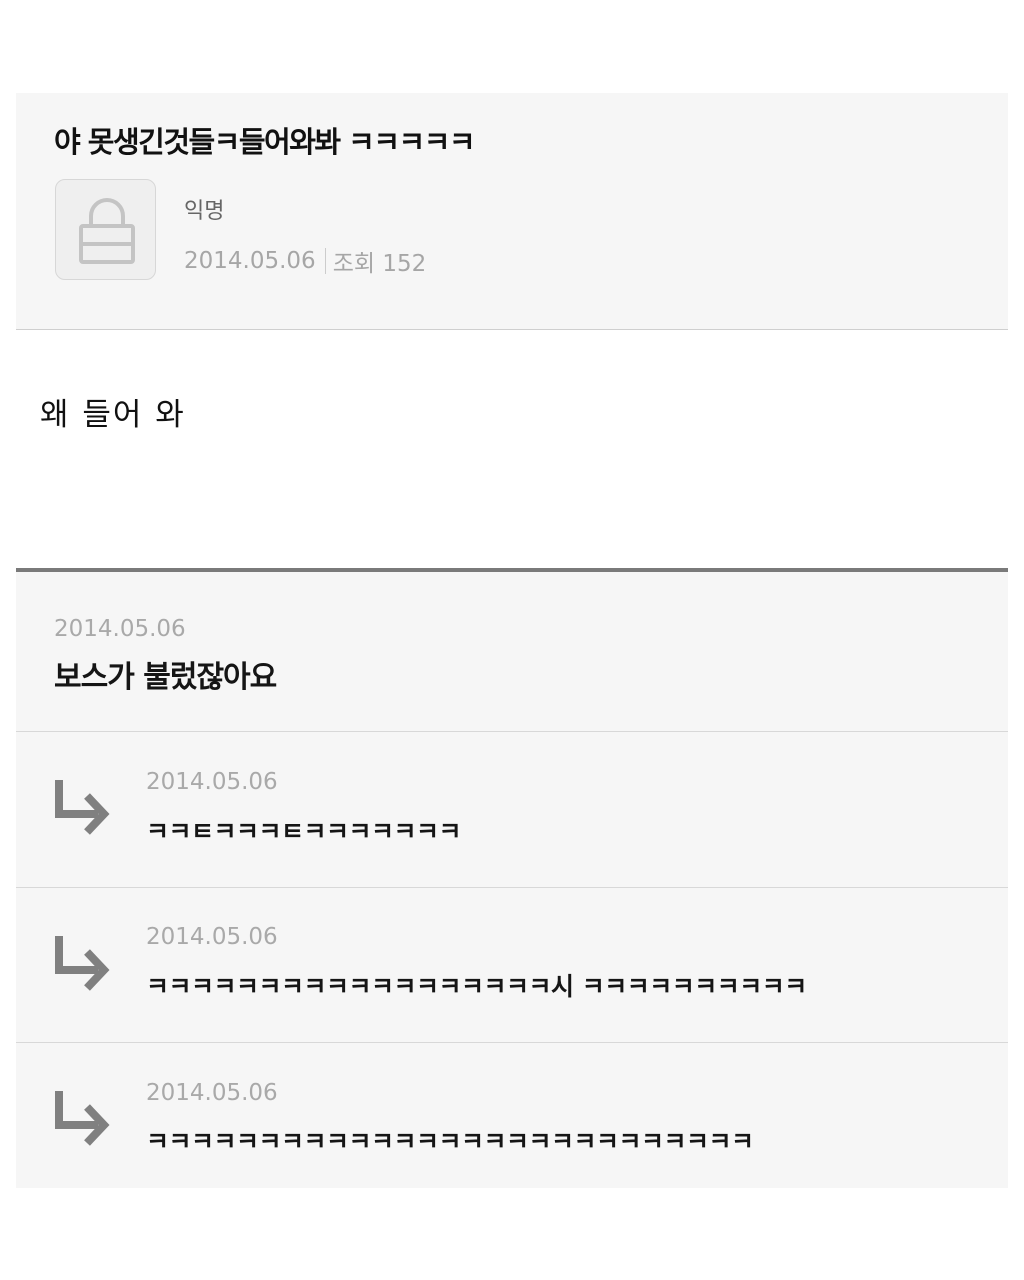 Image resolution: width=1024 pixels, height=1280 pixels. What do you see at coordinates (450, 1141) in the screenshot?
I see `reply-text: ㅋㅋㅋㅋㅋㅋㅋㅋㅋㅋㅋㅋㅋㅋㅋㅋㅋㅋㅋㅋㅋㅋㅋㅋㅋㅋㅋ` at bounding box center [450, 1141].